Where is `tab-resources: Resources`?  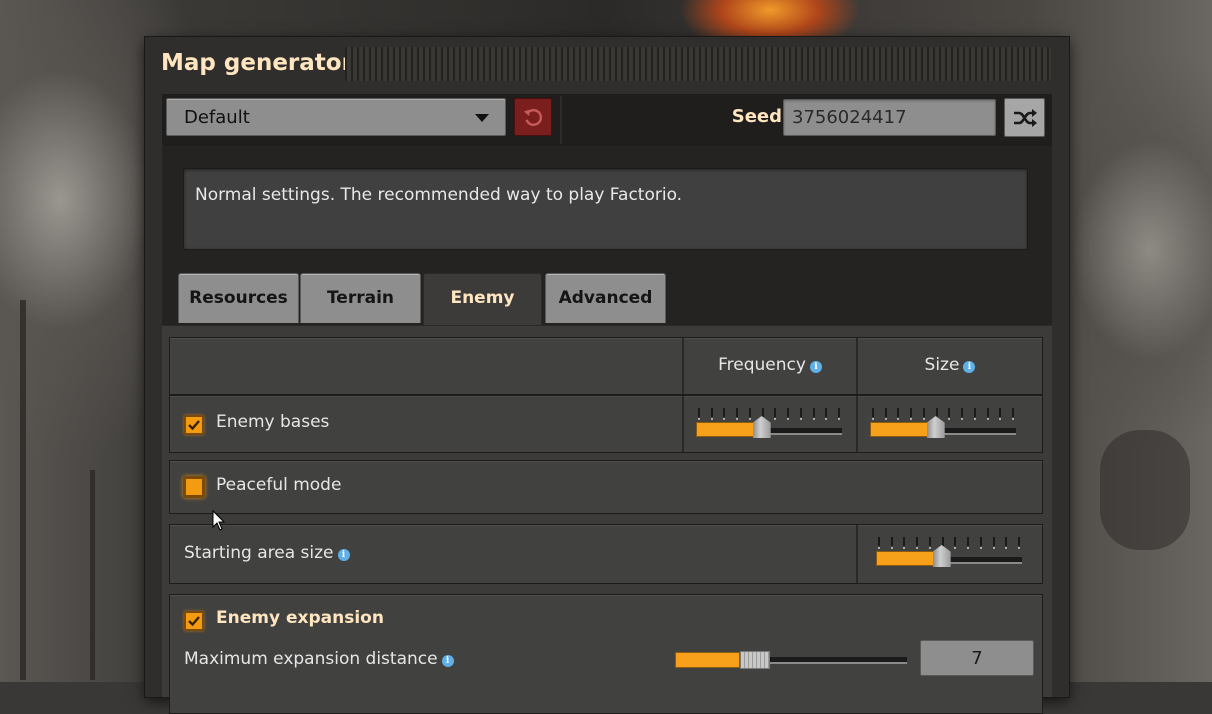 tab-resources: Resources is located at coordinates (238, 298).